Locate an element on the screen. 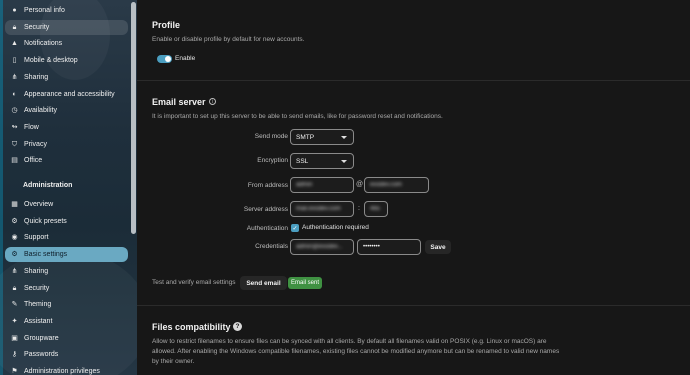  palette-icon: ◐ is located at coordinates (14, 94).